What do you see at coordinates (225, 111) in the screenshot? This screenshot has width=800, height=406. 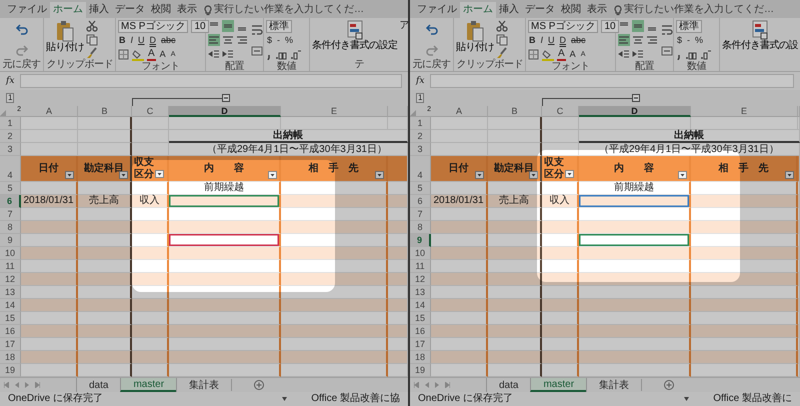 I see `column-header: D` at bounding box center [225, 111].